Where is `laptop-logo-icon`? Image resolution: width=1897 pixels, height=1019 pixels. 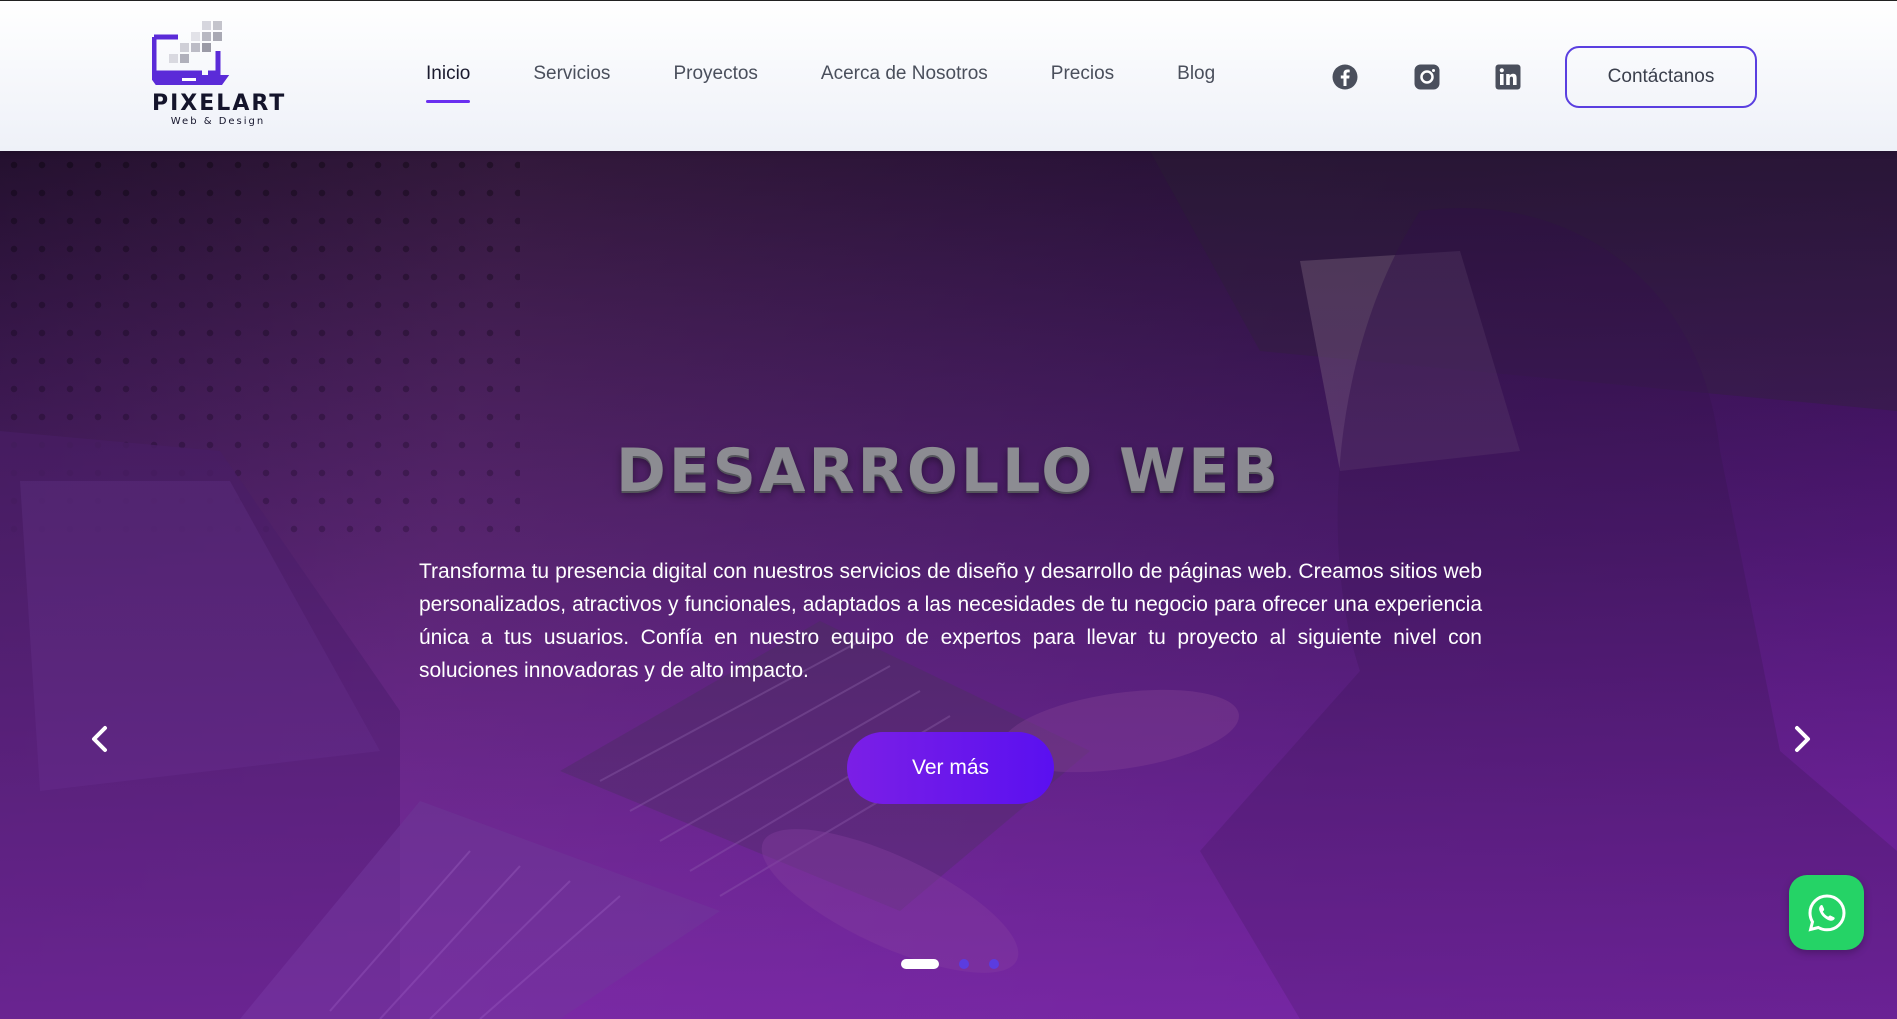 laptop-logo-icon is located at coordinates (189, 53).